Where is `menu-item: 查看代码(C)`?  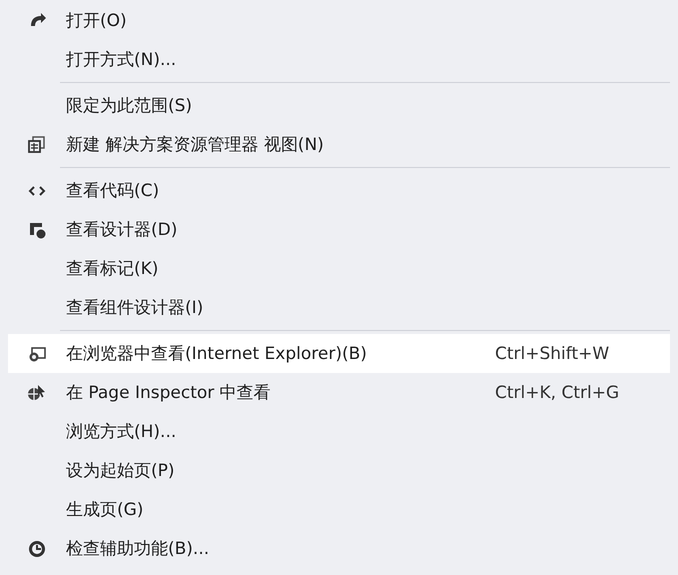 menu-item: 查看代码(C) is located at coordinates (339, 190).